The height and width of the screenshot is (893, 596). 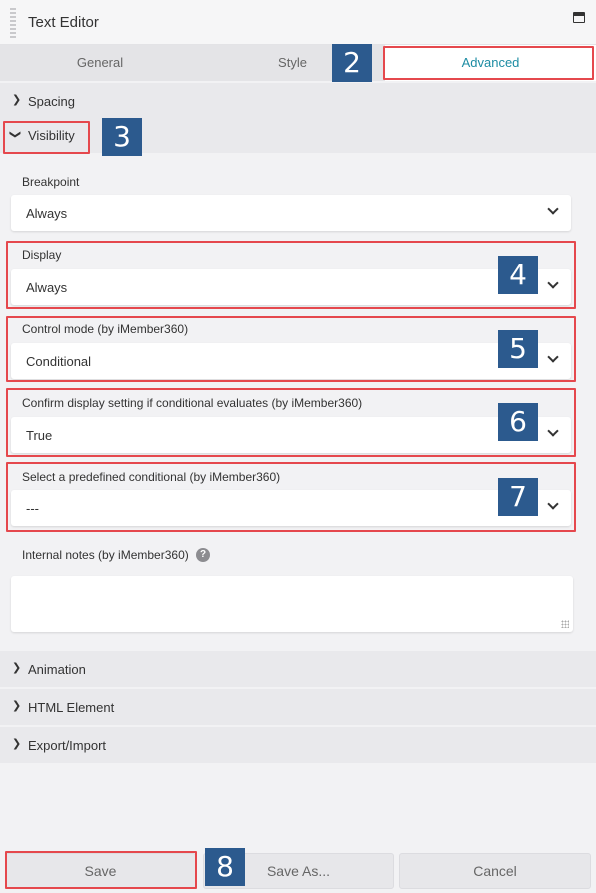 What do you see at coordinates (579, 17) in the screenshot?
I see `window-maximize-icon` at bounding box center [579, 17].